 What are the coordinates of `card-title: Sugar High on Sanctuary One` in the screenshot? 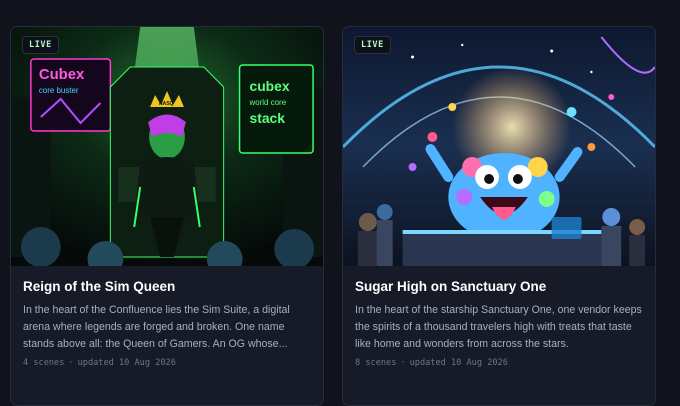 It's located at (501, 286).